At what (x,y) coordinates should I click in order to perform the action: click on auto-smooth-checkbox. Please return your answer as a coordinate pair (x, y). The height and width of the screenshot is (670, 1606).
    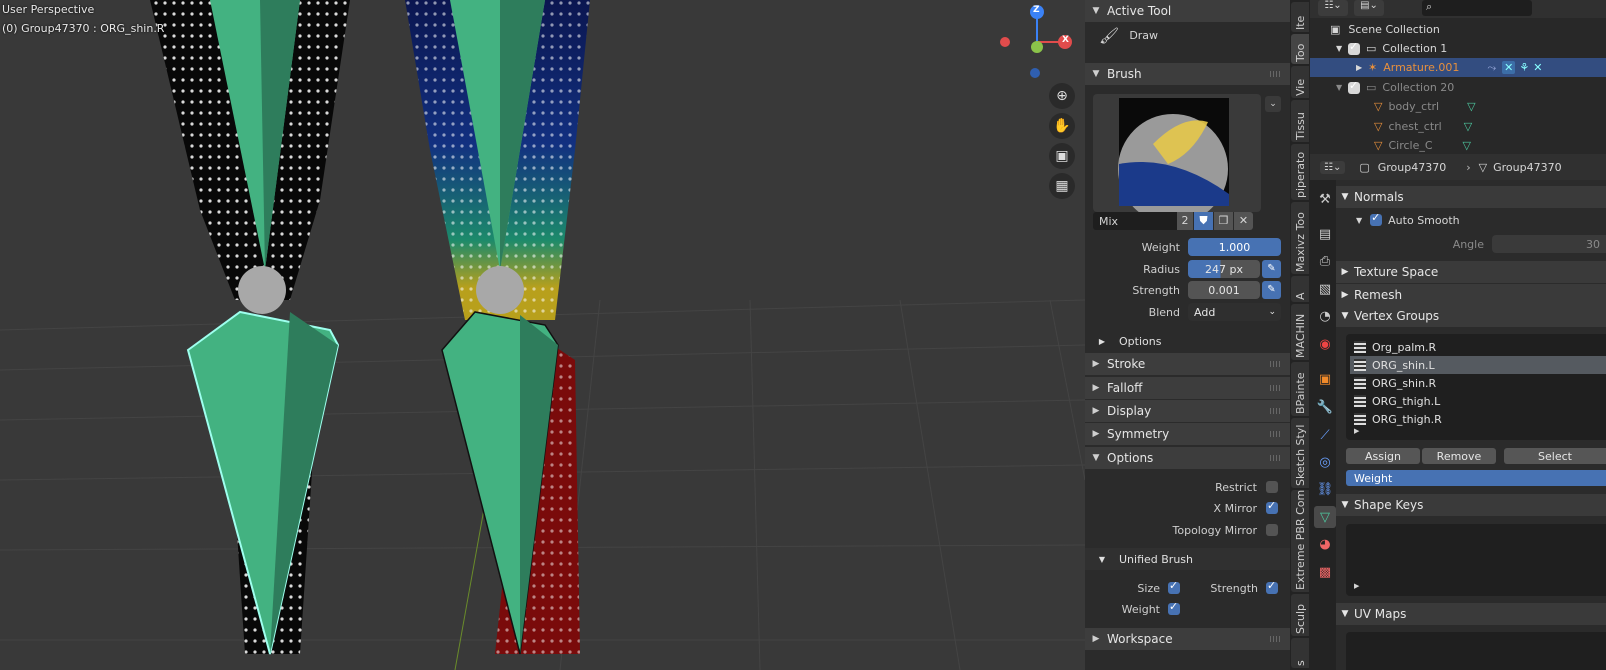
    Looking at the image, I should click on (1376, 218).